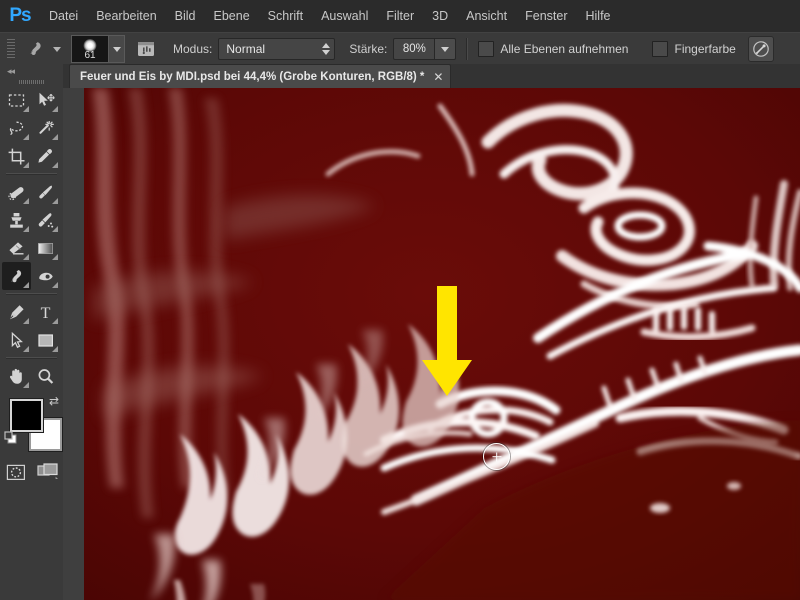 The height and width of the screenshot is (600, 800). Describe the element at coordinates (368, 49) in the screenshot. I see `strength-label: Stärke:` at that location.